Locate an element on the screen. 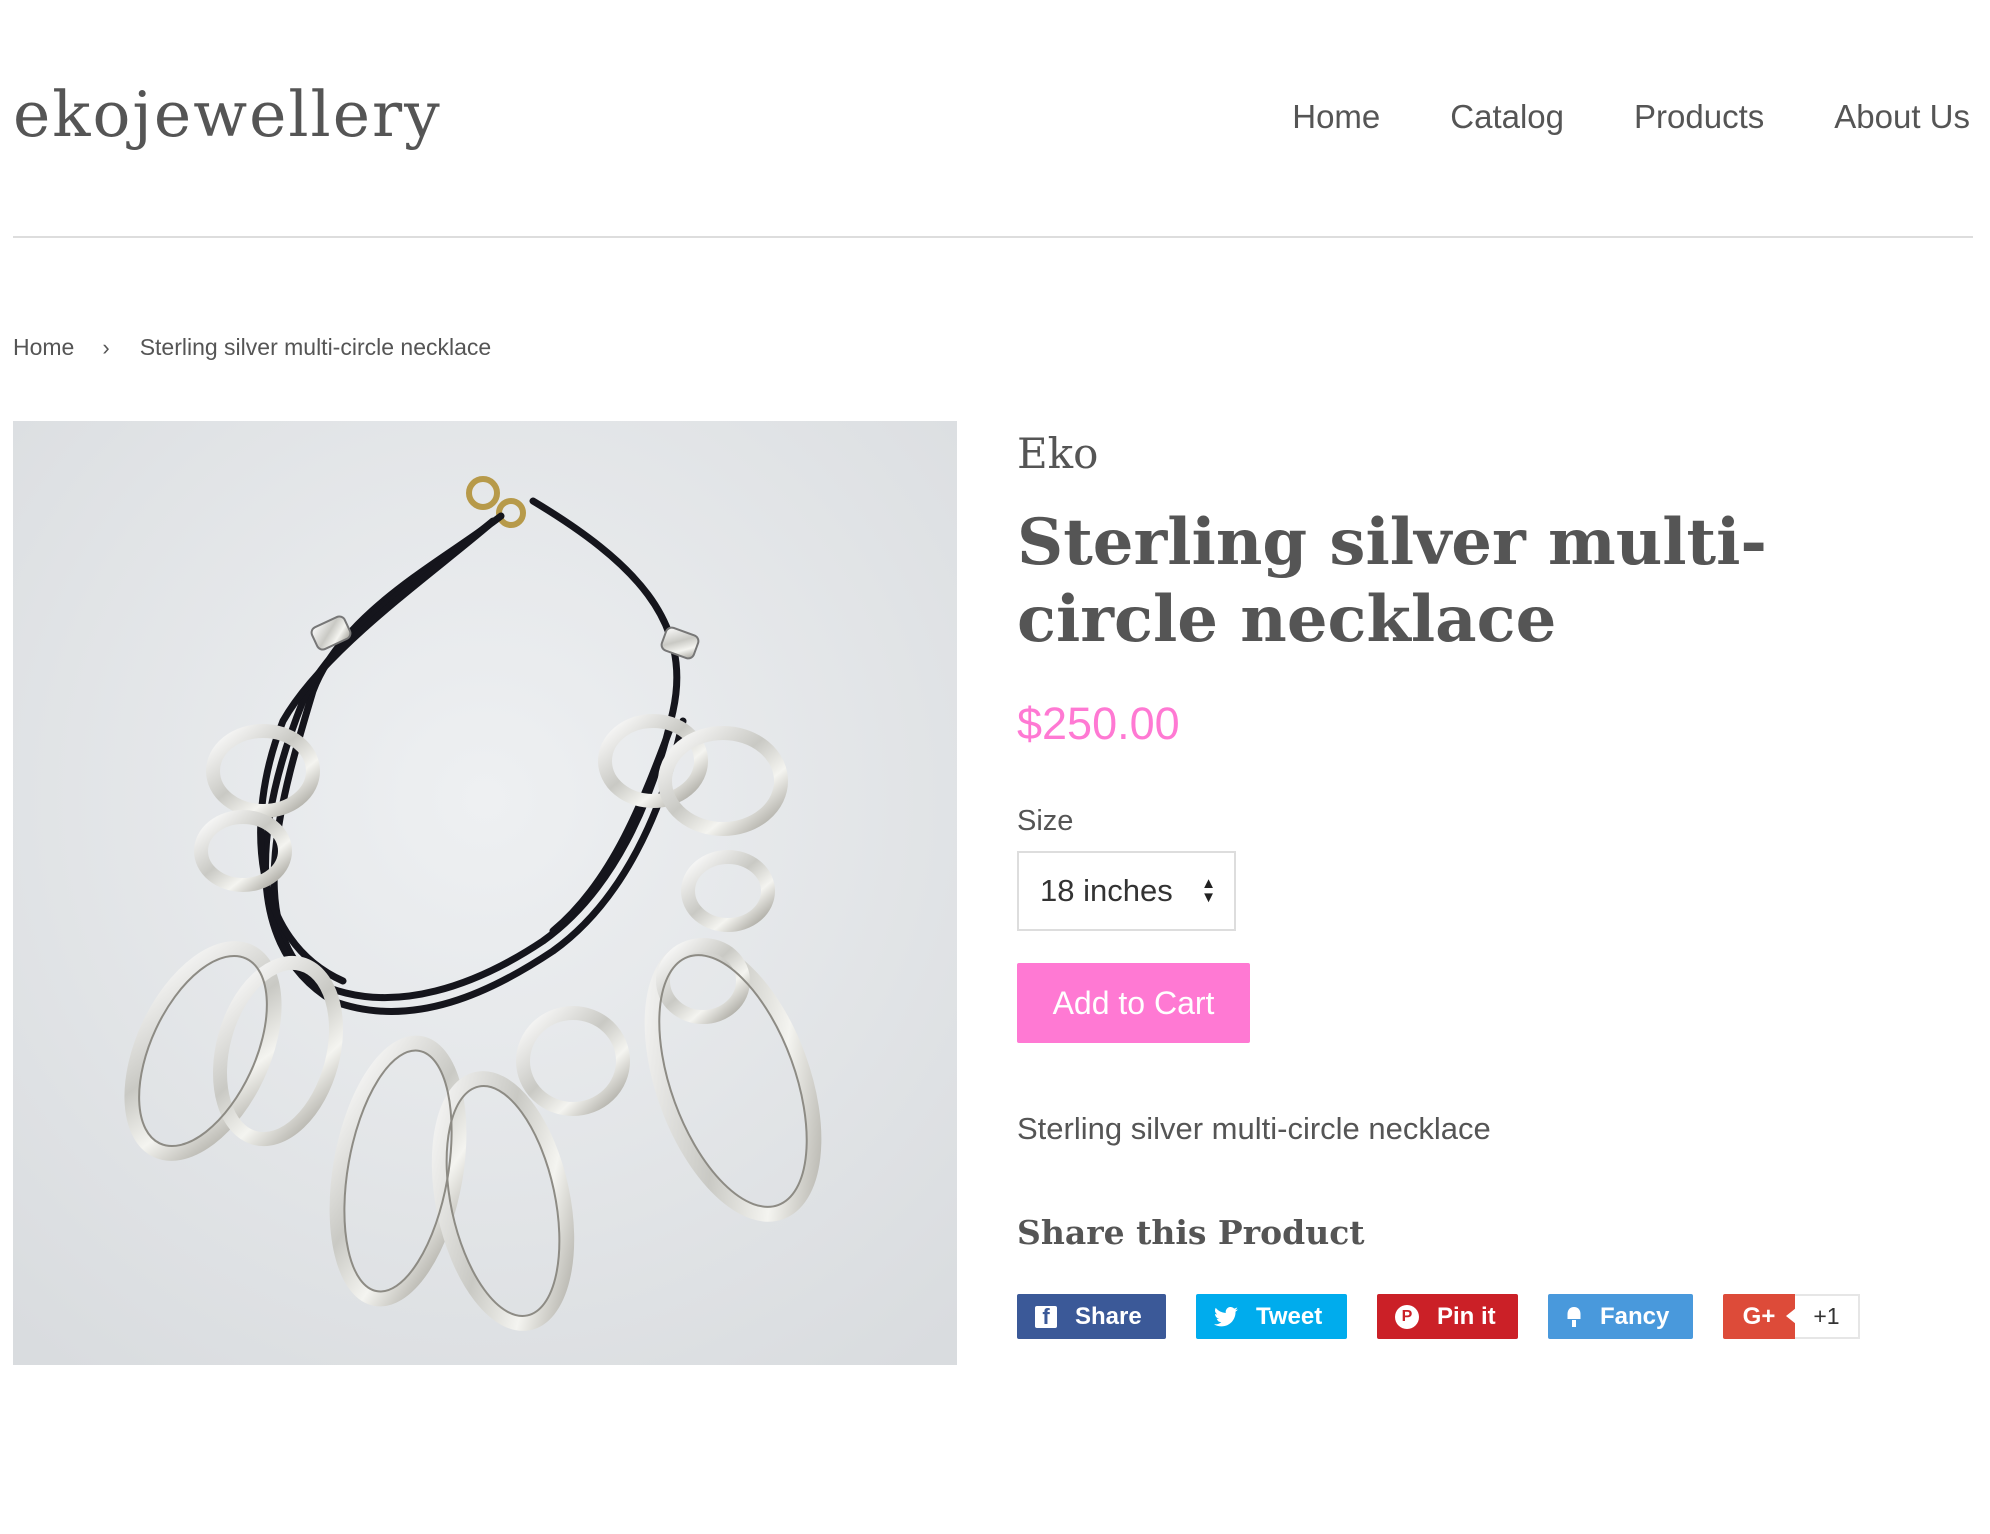  share-buttons: f Share Tweet P Pin it Fancy G+ +1 is located at coordinates (1487, 1316).